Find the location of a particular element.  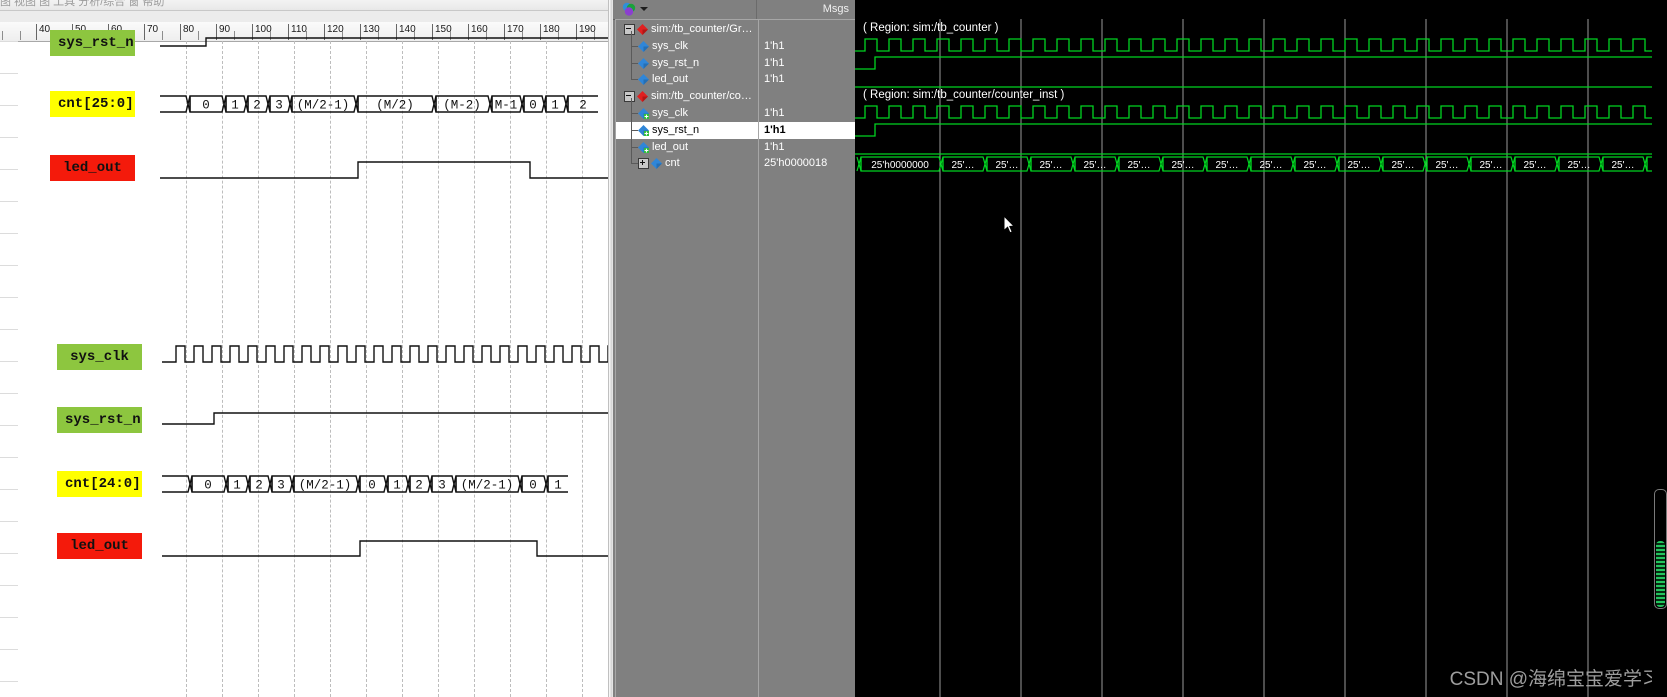

toolbar-filler is located at coordinates (1261, 9).